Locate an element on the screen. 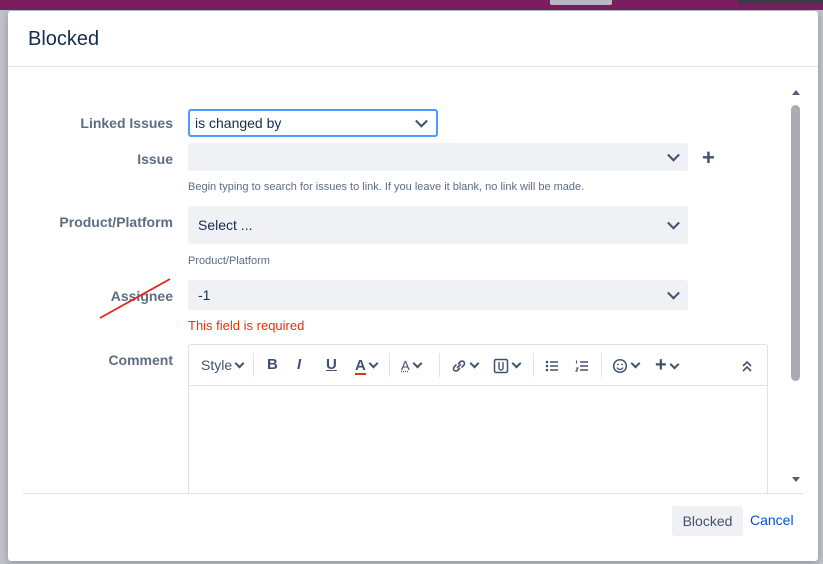 This screenshot has height=564, width=823. scroll-down-arrow-icon is located at coordinates (796, 479).